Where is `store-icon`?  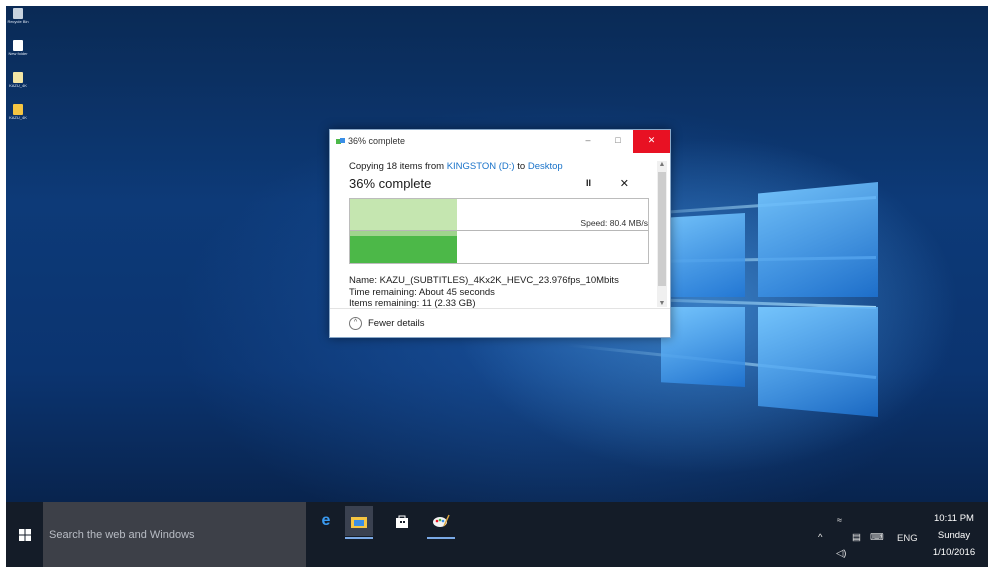
store-icon is located at coordinates (402, 521).